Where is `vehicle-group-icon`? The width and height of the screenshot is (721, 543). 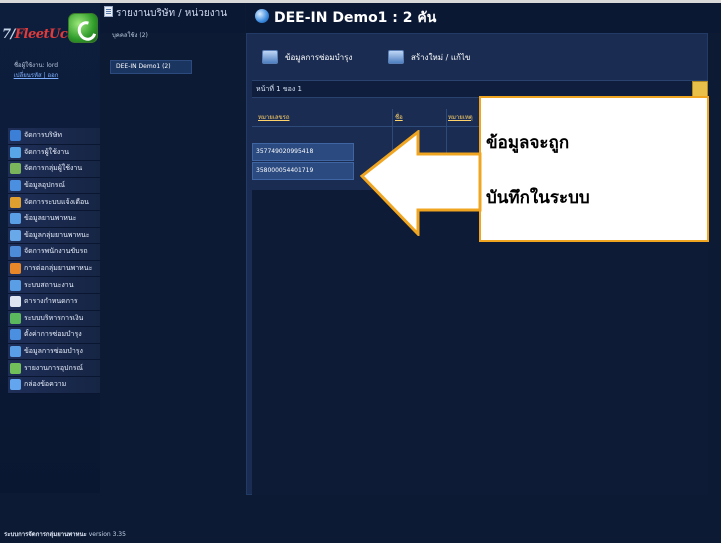 vehicle-group-icon is located at coordinates (15, 235).